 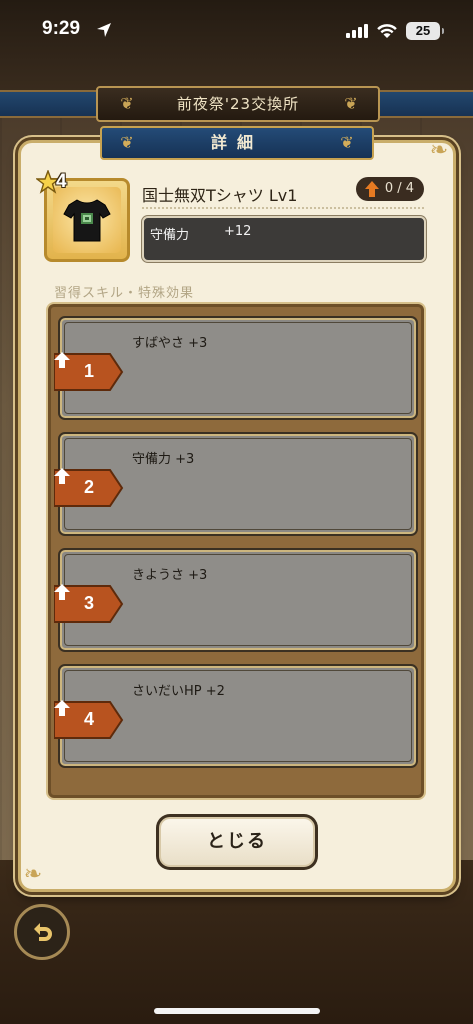 I want to click on skill-level-tag: 3, so click(x=89, y=604).